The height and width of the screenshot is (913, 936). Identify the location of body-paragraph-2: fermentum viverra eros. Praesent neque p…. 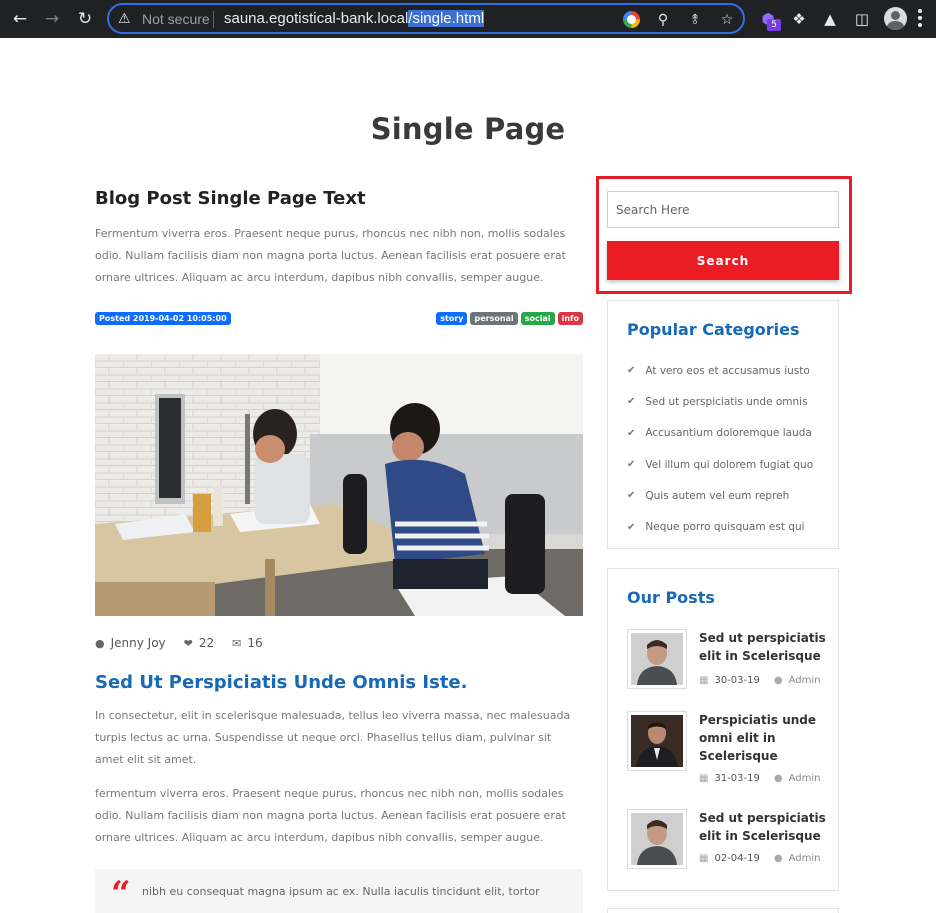
(330, 815).